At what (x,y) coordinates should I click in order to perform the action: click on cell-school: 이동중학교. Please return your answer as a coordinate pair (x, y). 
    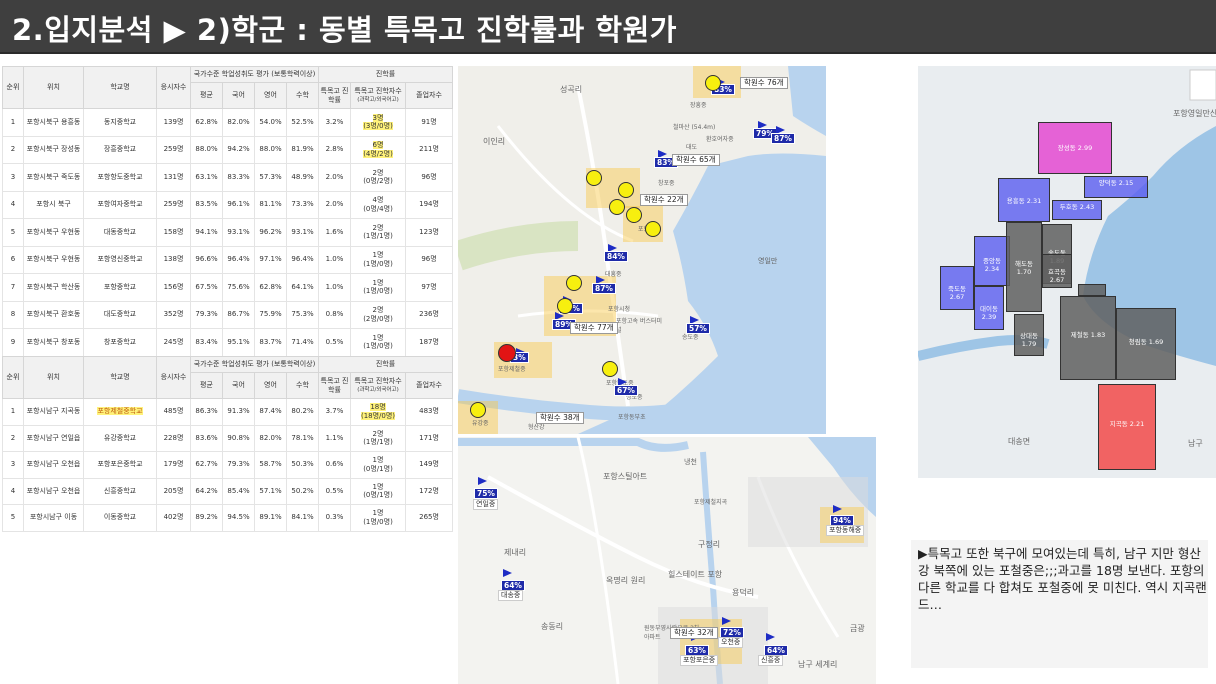
    Looking at the image, I should click on (120, 518).